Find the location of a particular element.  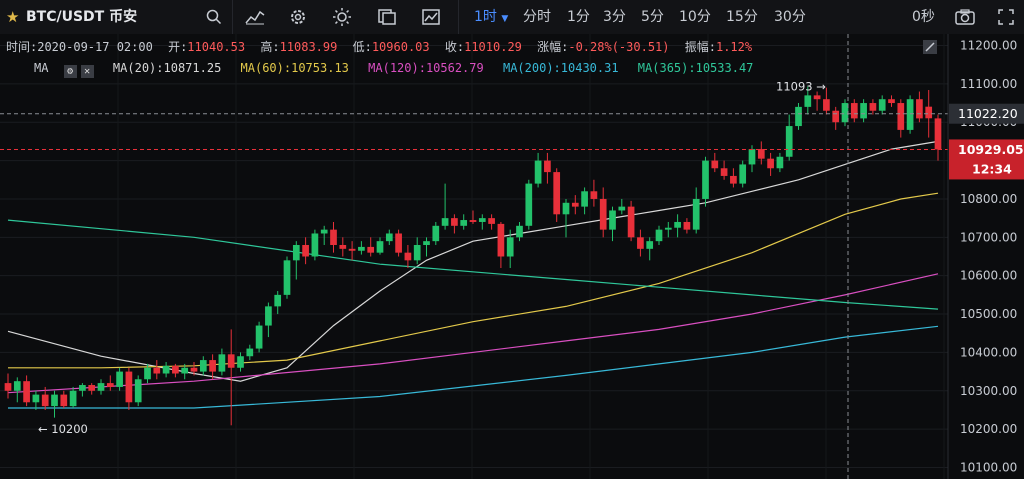

ma-settings-icon: ⚙ is located at coordinates (70, 71).